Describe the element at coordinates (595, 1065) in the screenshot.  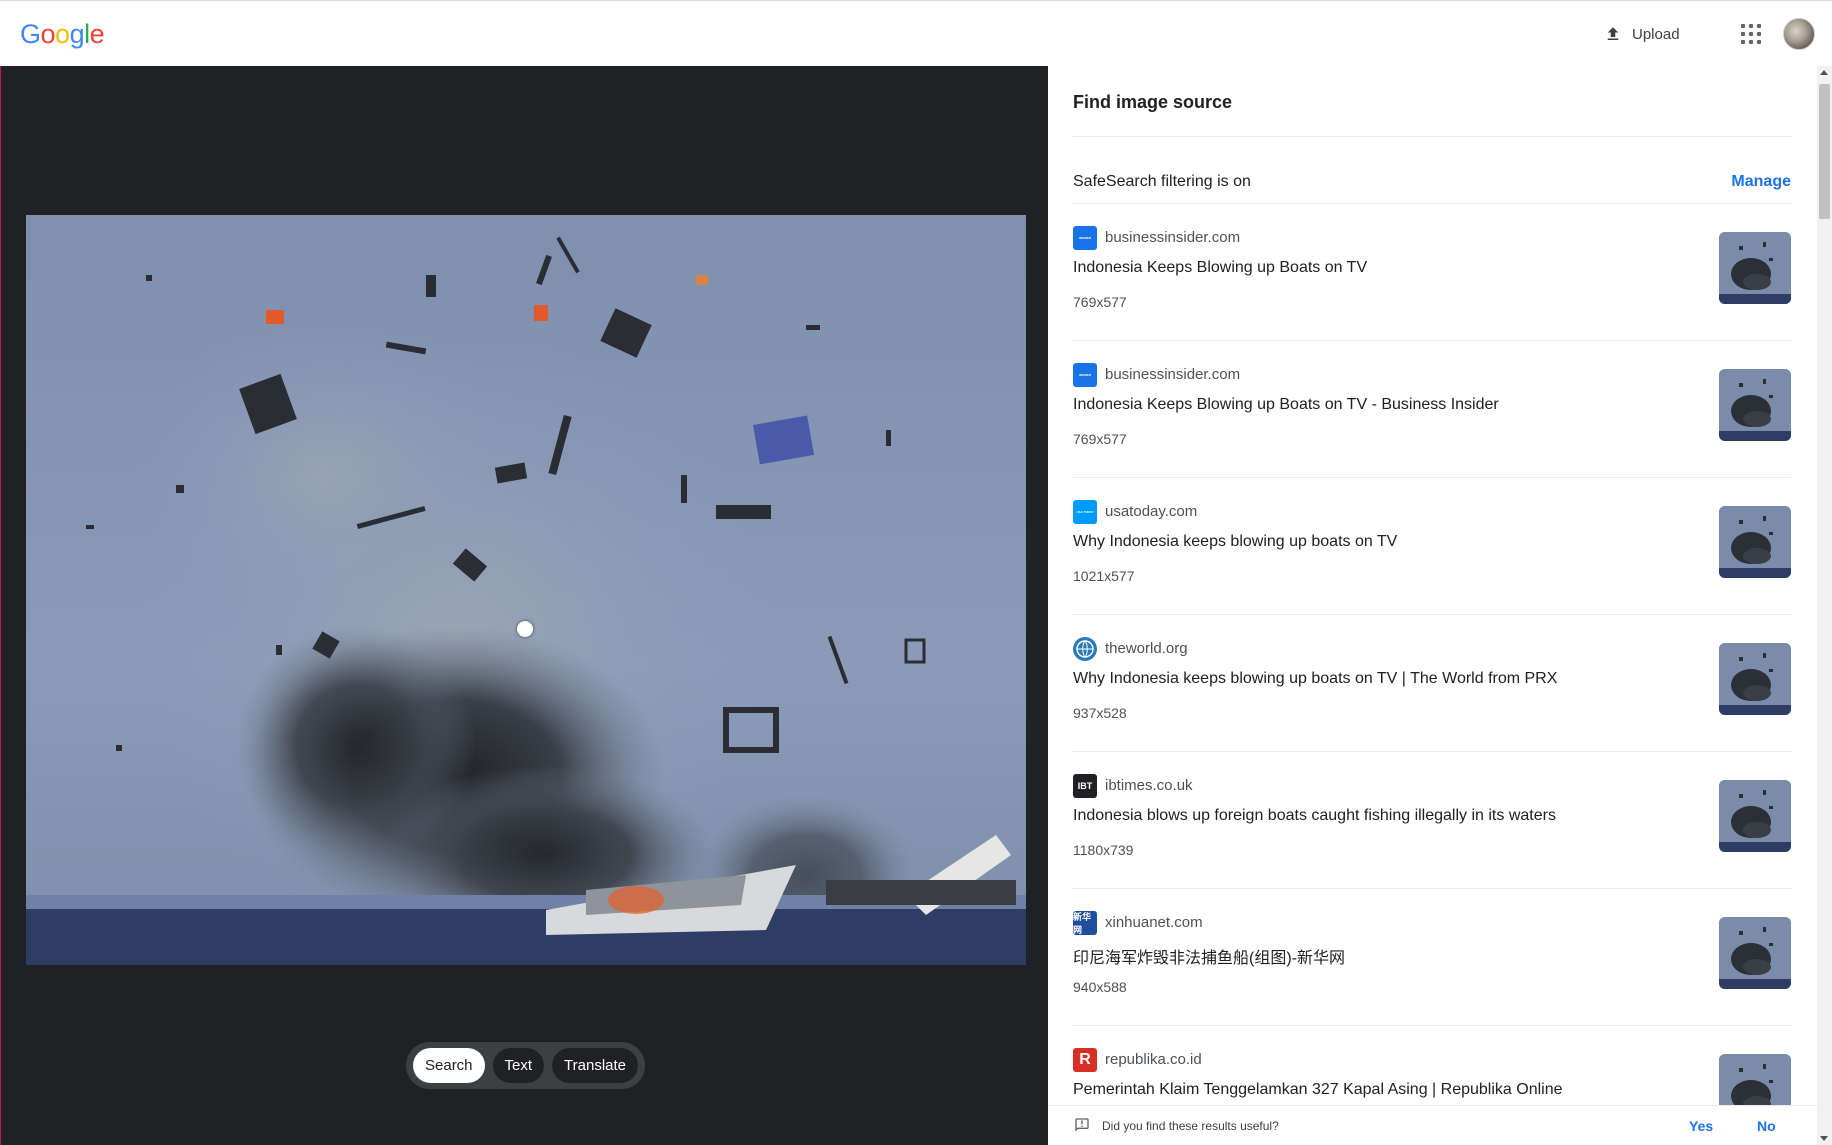
I see `mode-translate-button: Translate` at that location.